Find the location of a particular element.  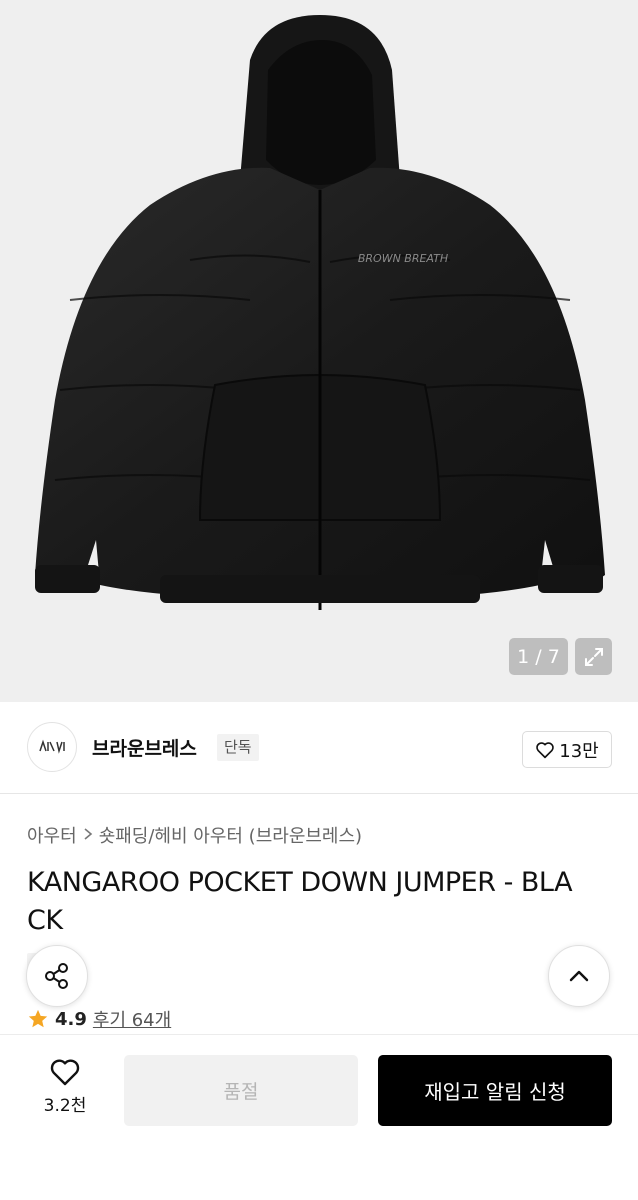

product-title-line: CK is located at coordinates (45, 920).